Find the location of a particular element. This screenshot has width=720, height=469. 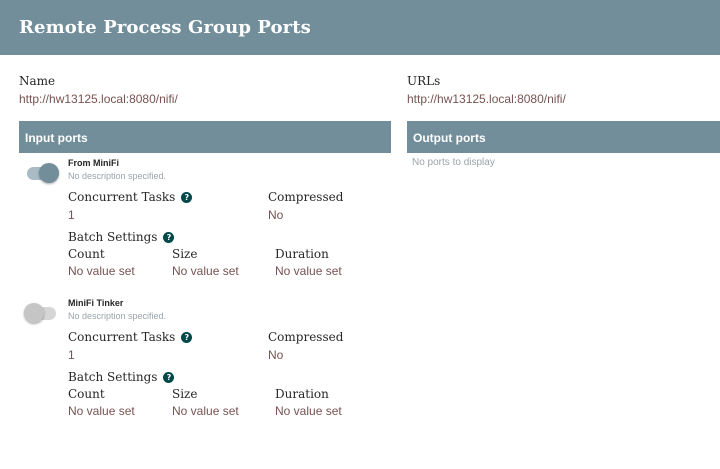

output-ports-header: Output ports is located at coordinates (563, 137).